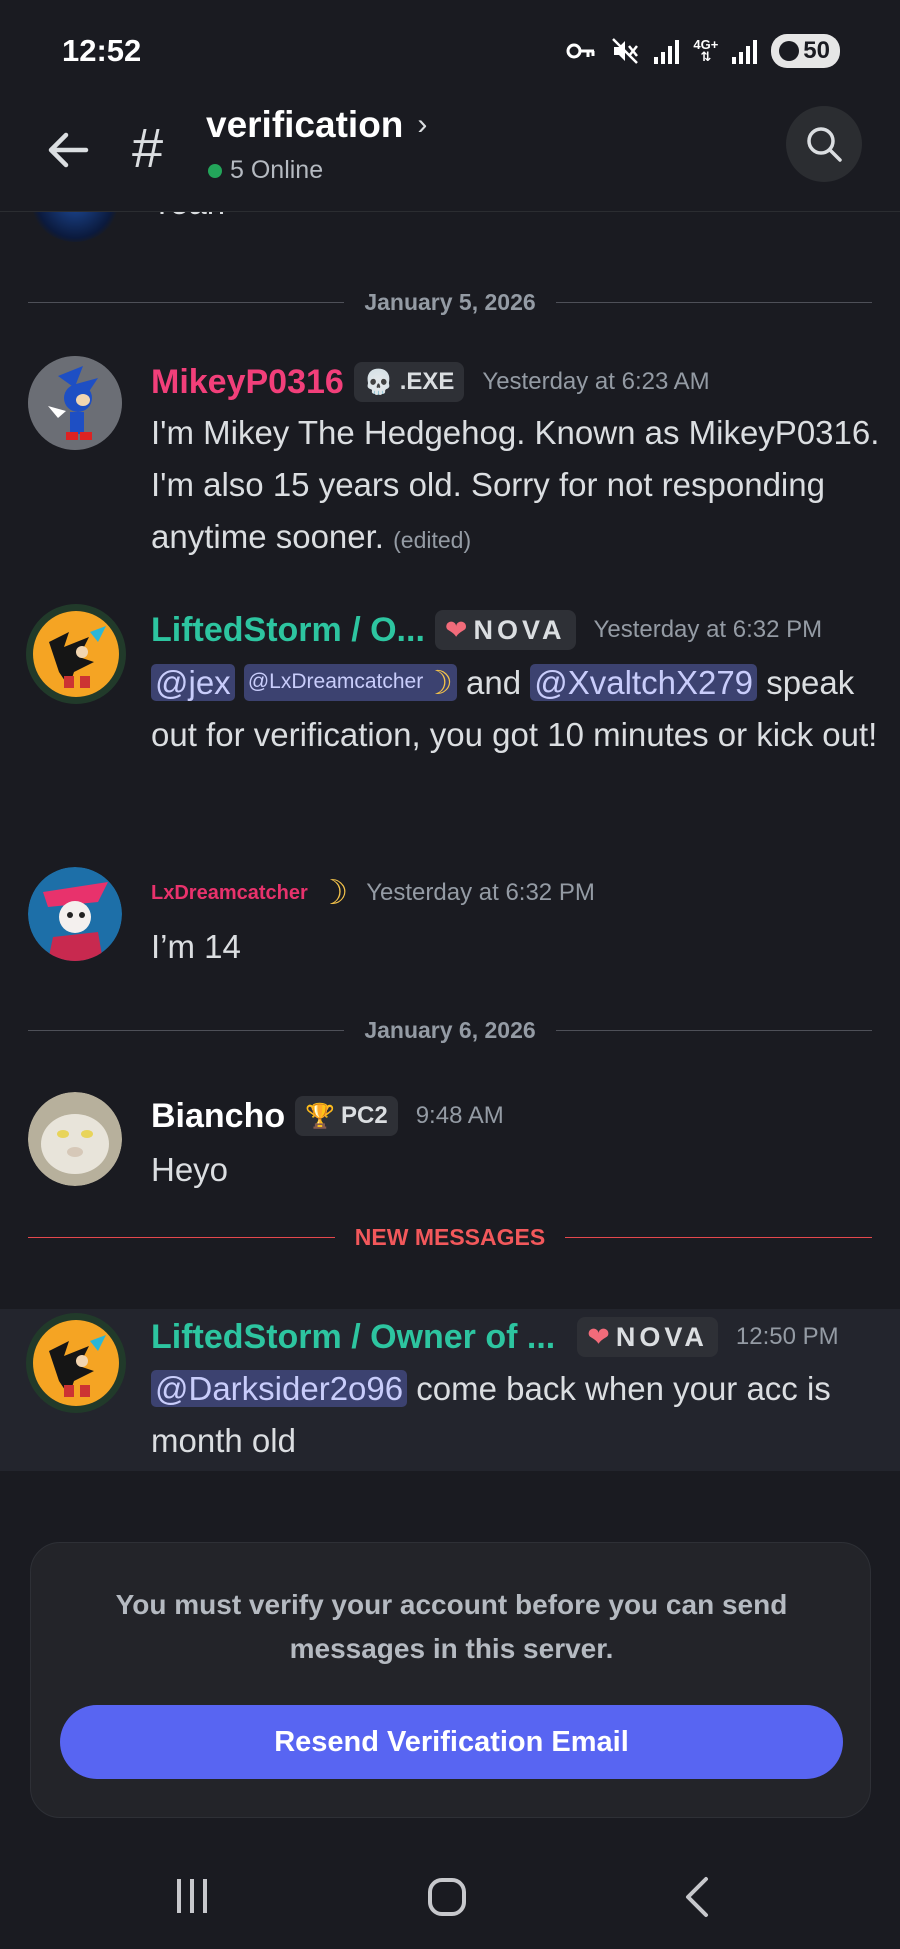 This screenshot has width=900, height=1949. I want to click on battery-indicator: 50, so click(805, 51).